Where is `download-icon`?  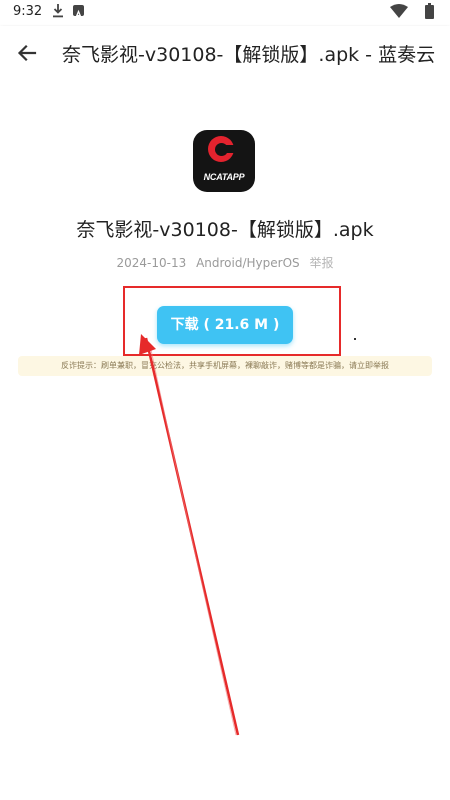 download-icon is located at coordinates (58, 11).